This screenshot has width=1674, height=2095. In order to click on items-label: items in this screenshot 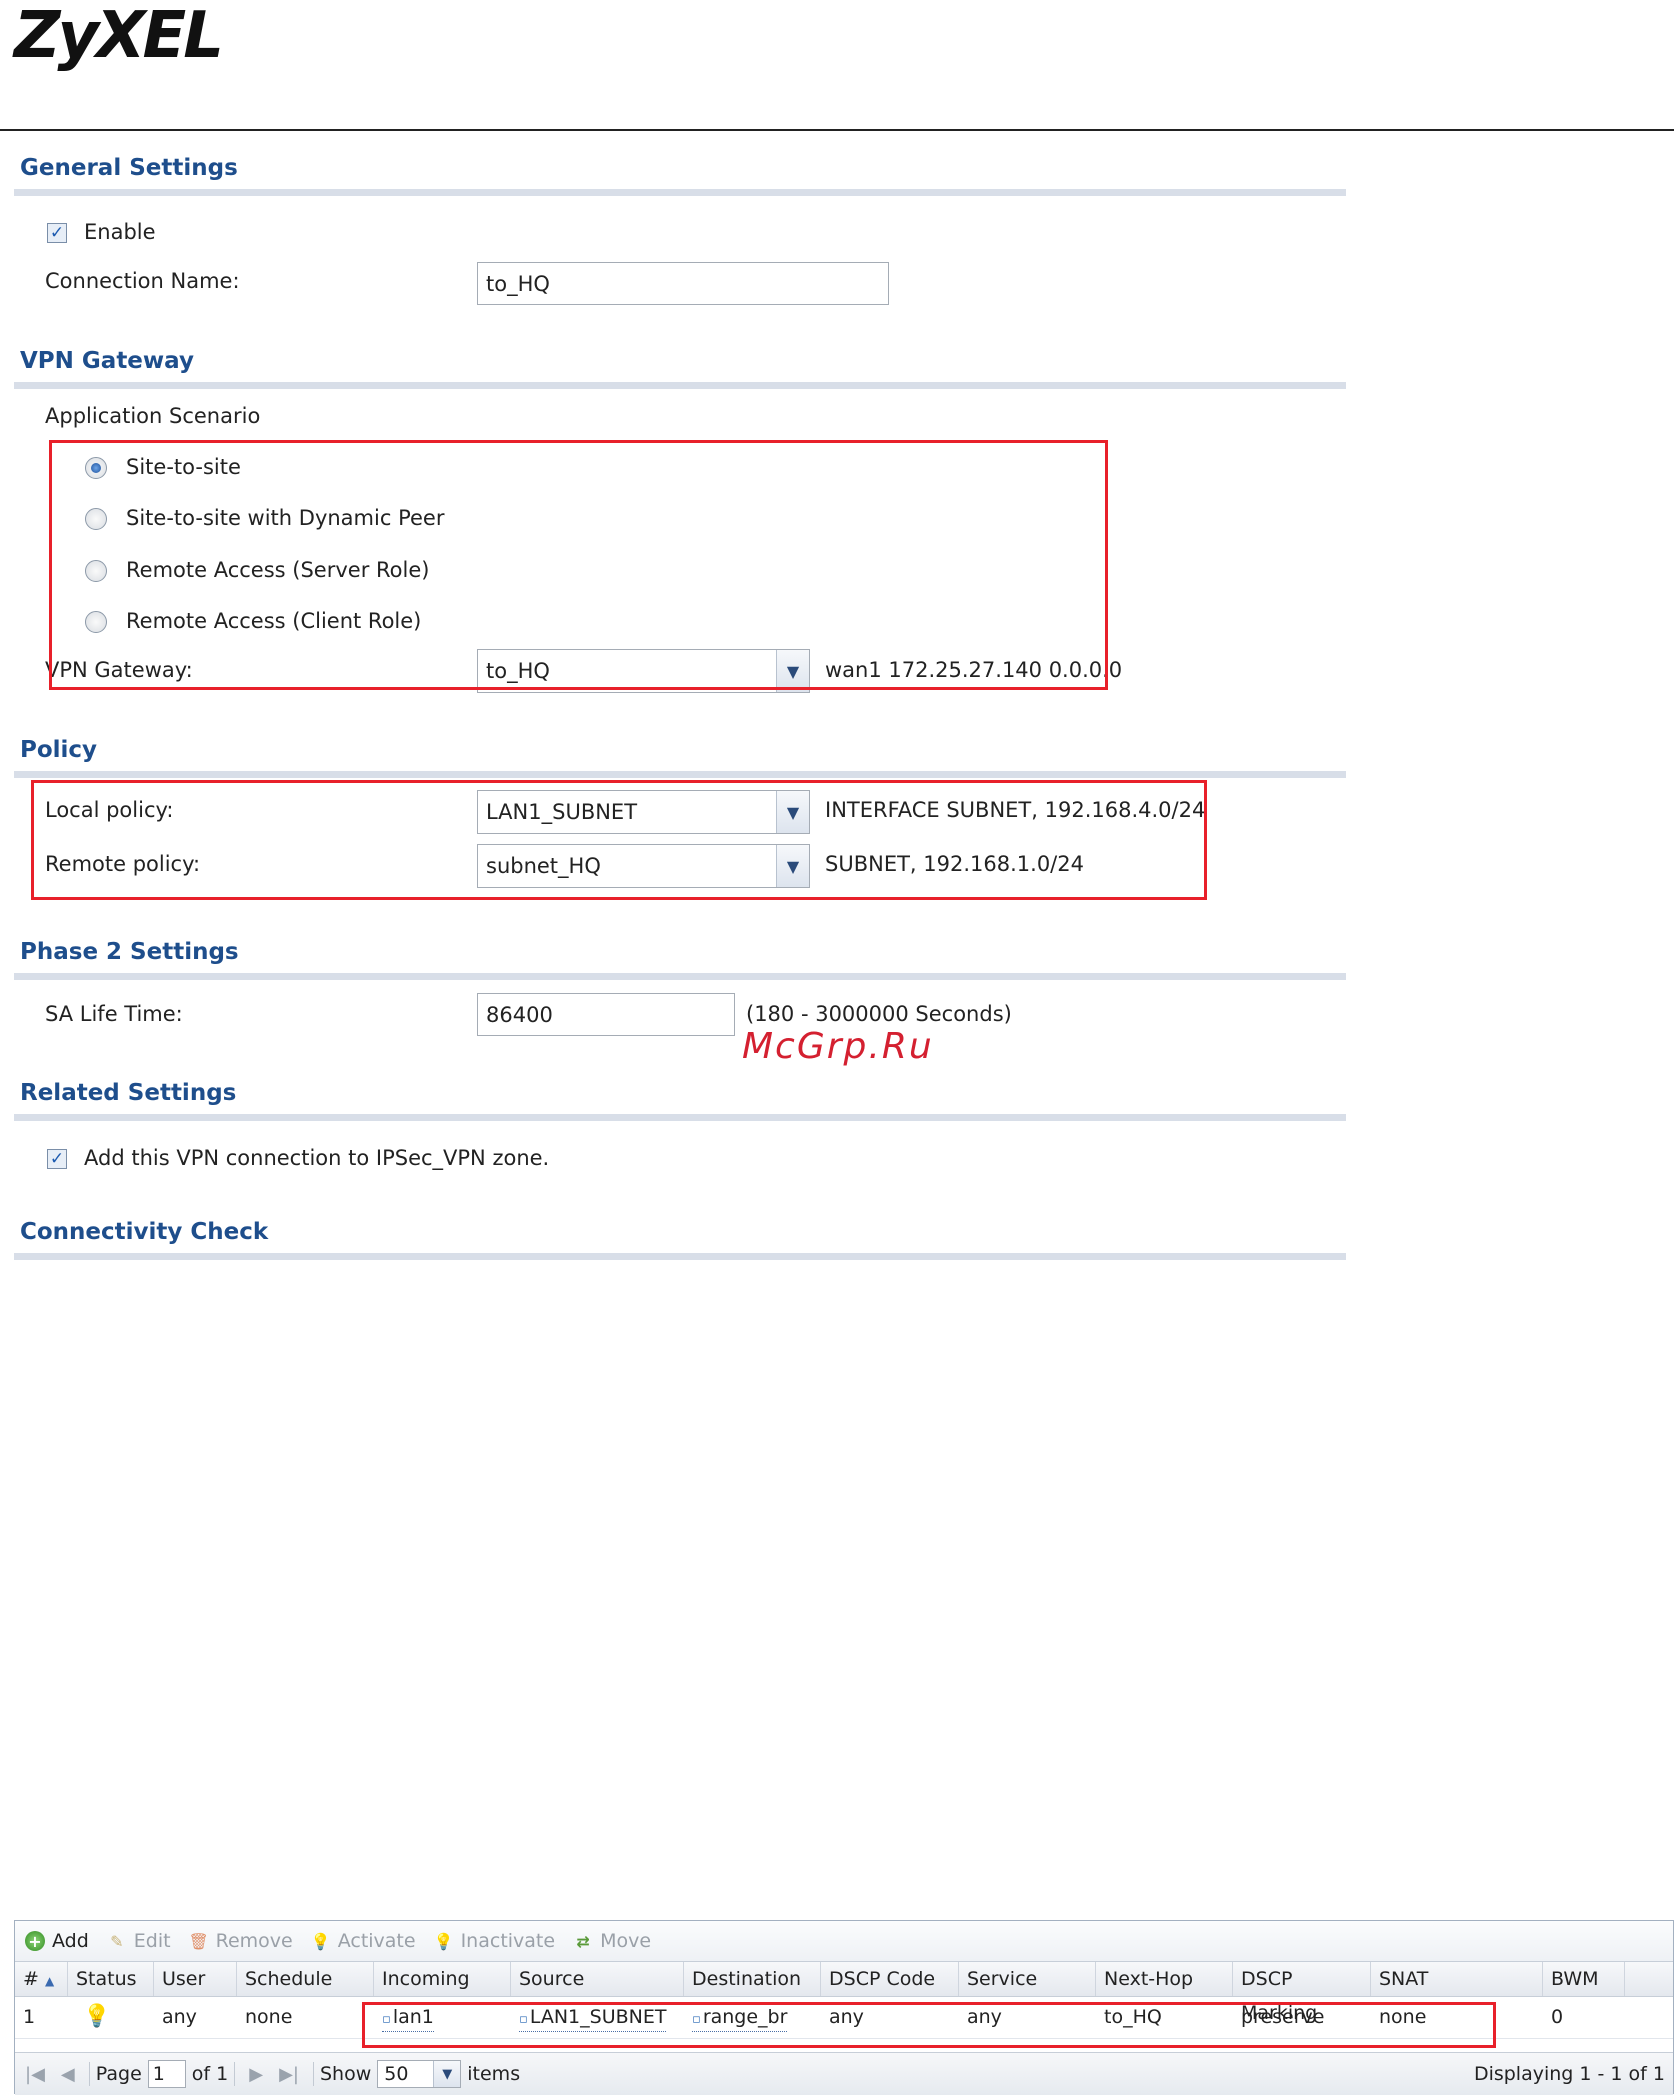, I will do `click(494, 2074)`.